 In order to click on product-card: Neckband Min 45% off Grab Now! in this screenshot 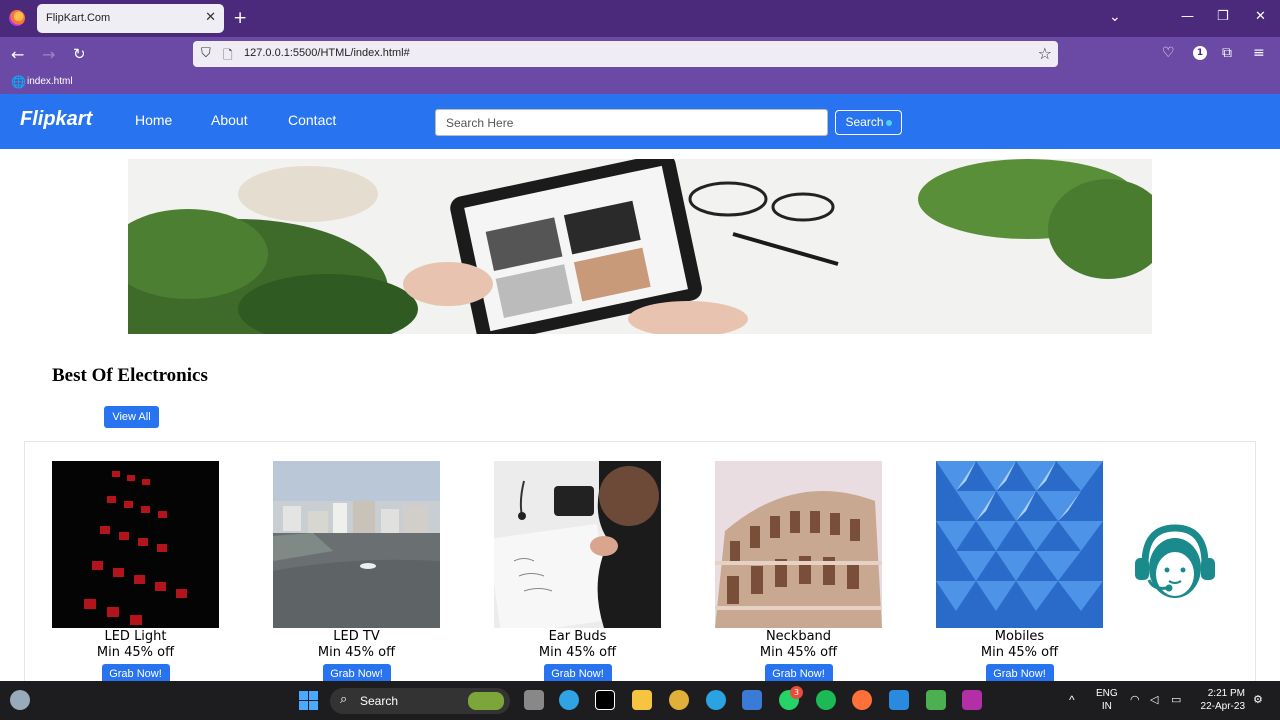, I will do `click(798, 572)`.